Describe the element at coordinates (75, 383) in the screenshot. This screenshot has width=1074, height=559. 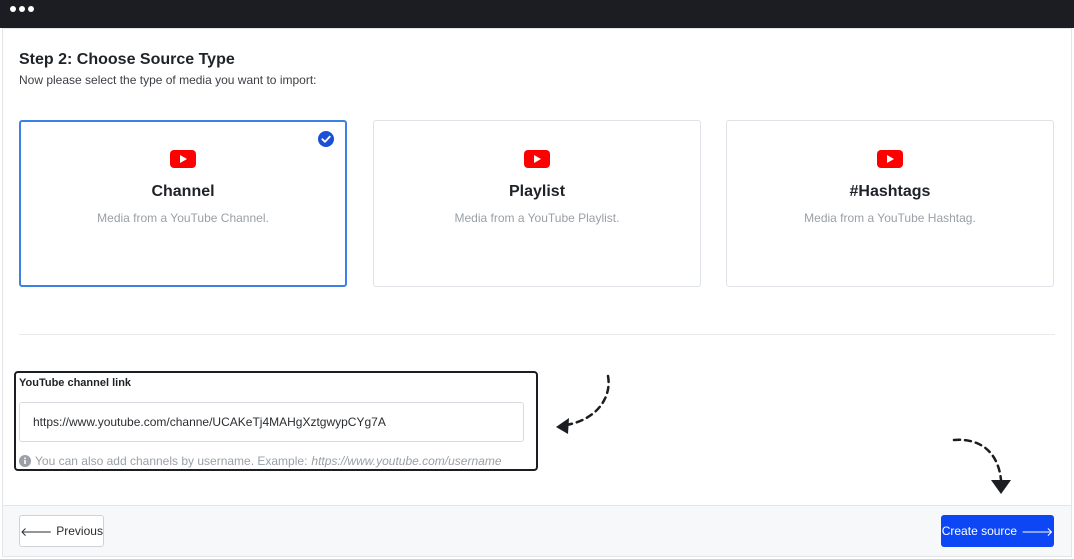
I see `channel-link-label: YouTube channel link` at that location.